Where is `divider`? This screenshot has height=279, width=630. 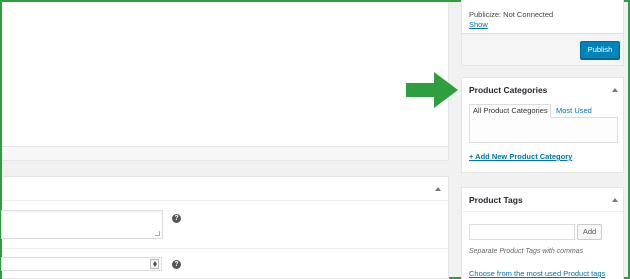 divider is located at coordinates (225, 248).